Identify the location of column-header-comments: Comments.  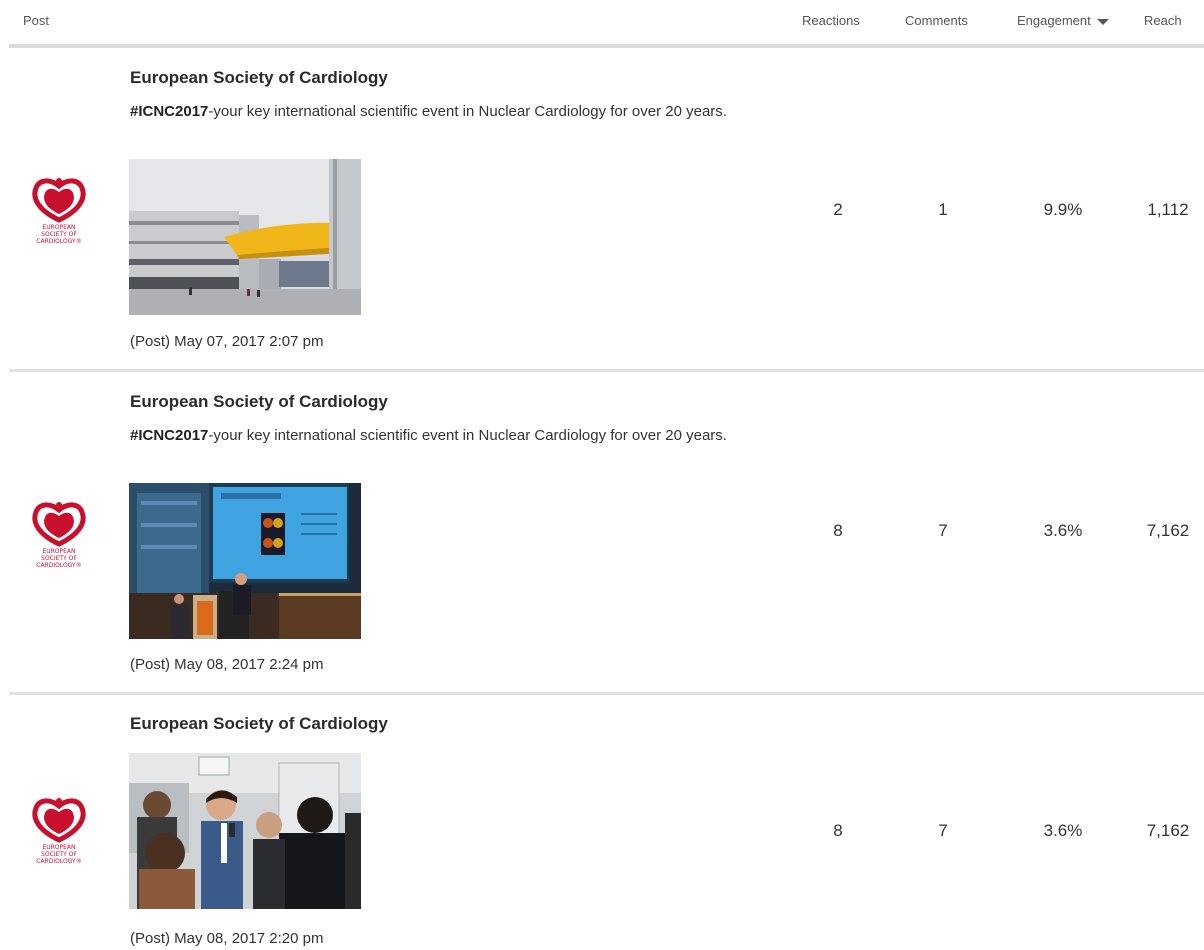
(936, 20).